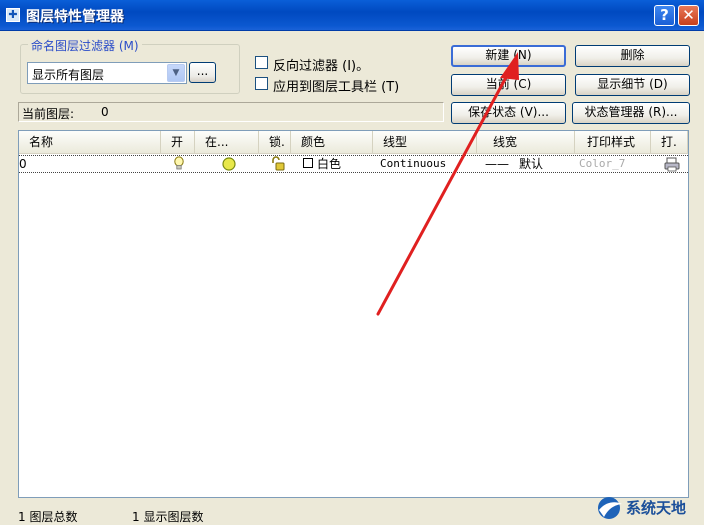 Image resolution: width=704 pixels, height=525 pixels. What do you see at coordinates (75, 17) in the screenshot?
I see `window-title: 图层特性管理器` at bounding box center [75, 17].